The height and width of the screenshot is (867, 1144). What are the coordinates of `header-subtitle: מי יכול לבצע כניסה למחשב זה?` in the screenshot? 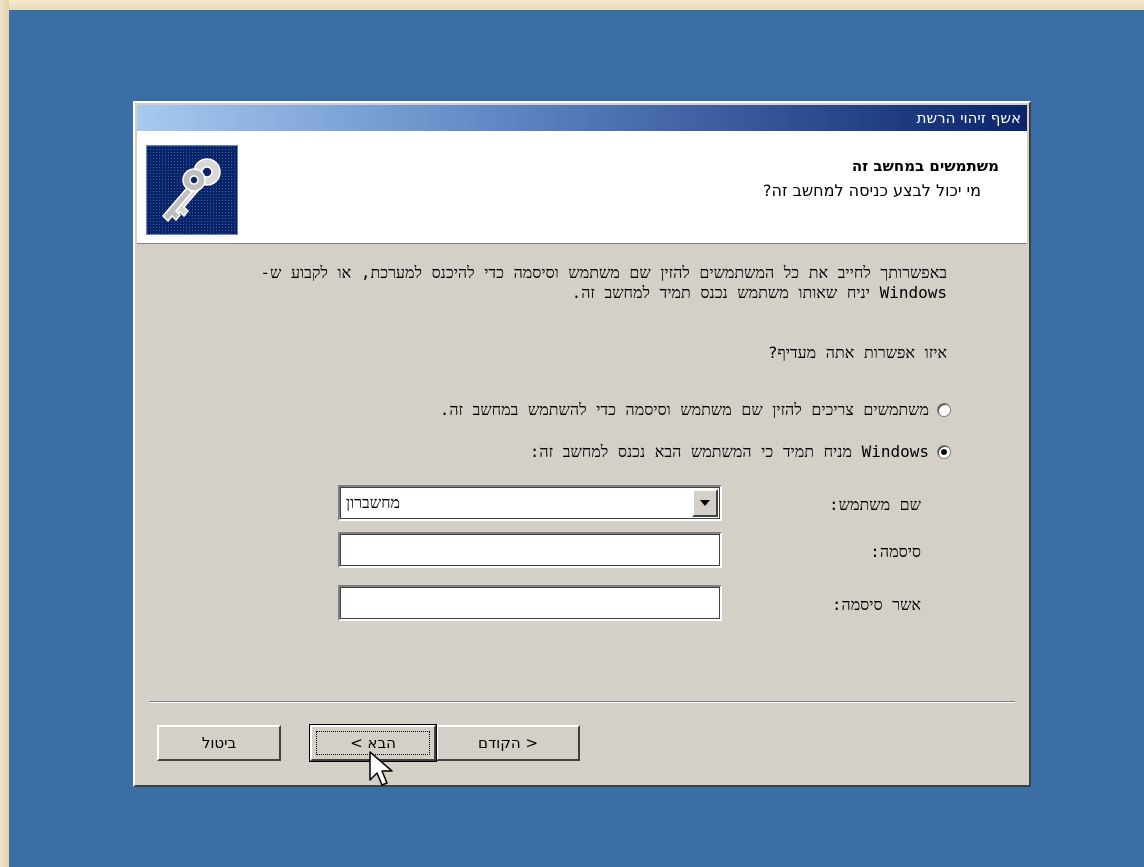 It's located at (872, 190).